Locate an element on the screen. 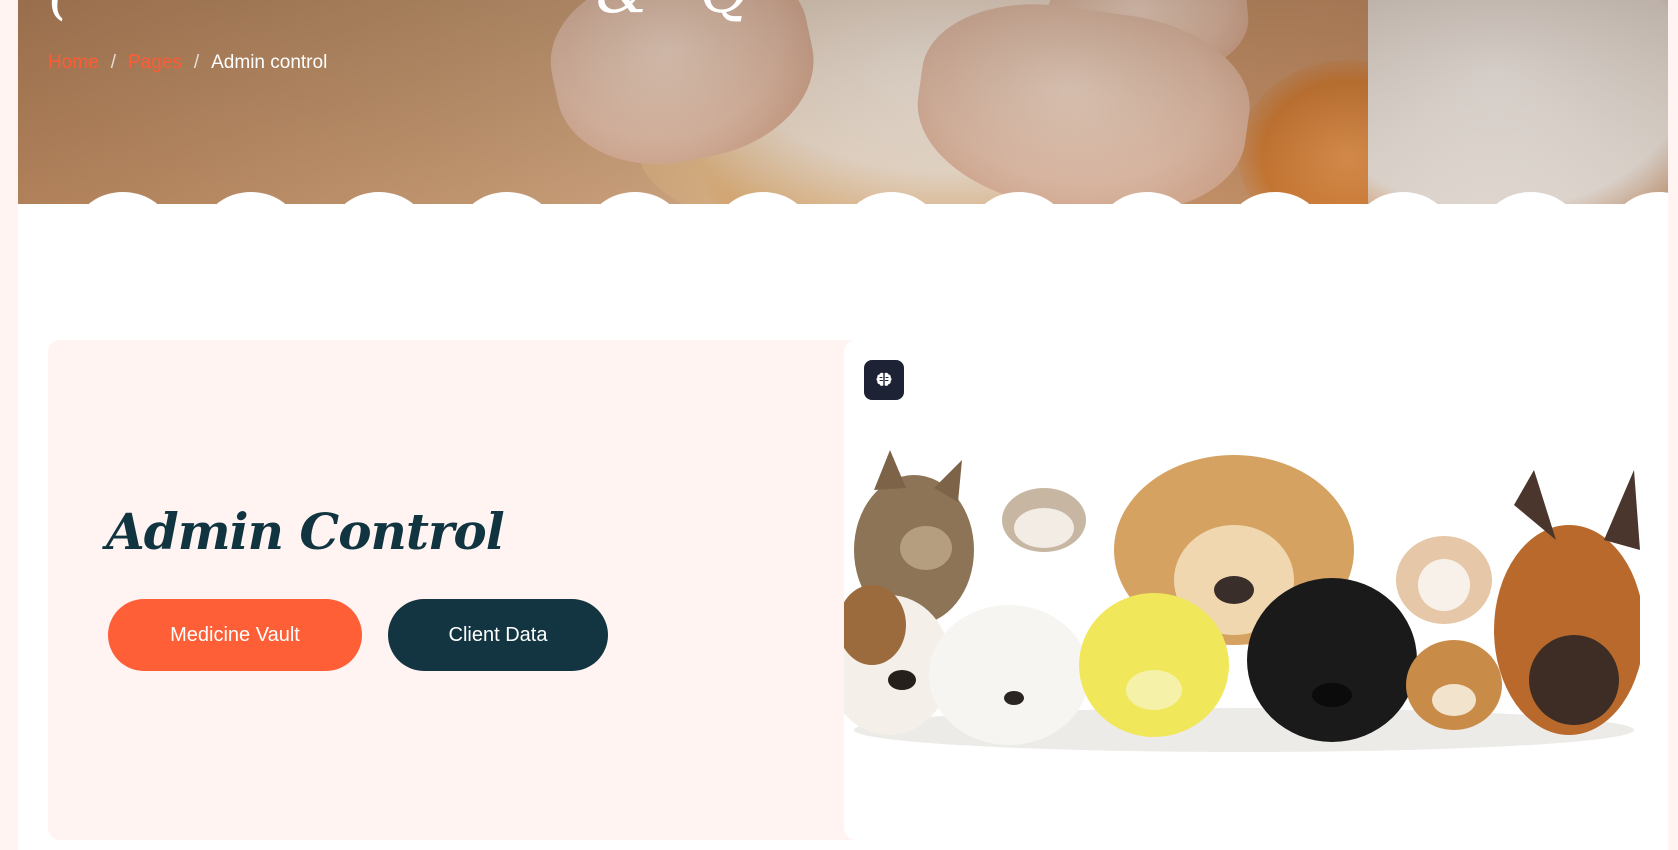 This screenshot has width=1678, height=850. hero-title-fragment: Q is located at coordinates (724, 11).